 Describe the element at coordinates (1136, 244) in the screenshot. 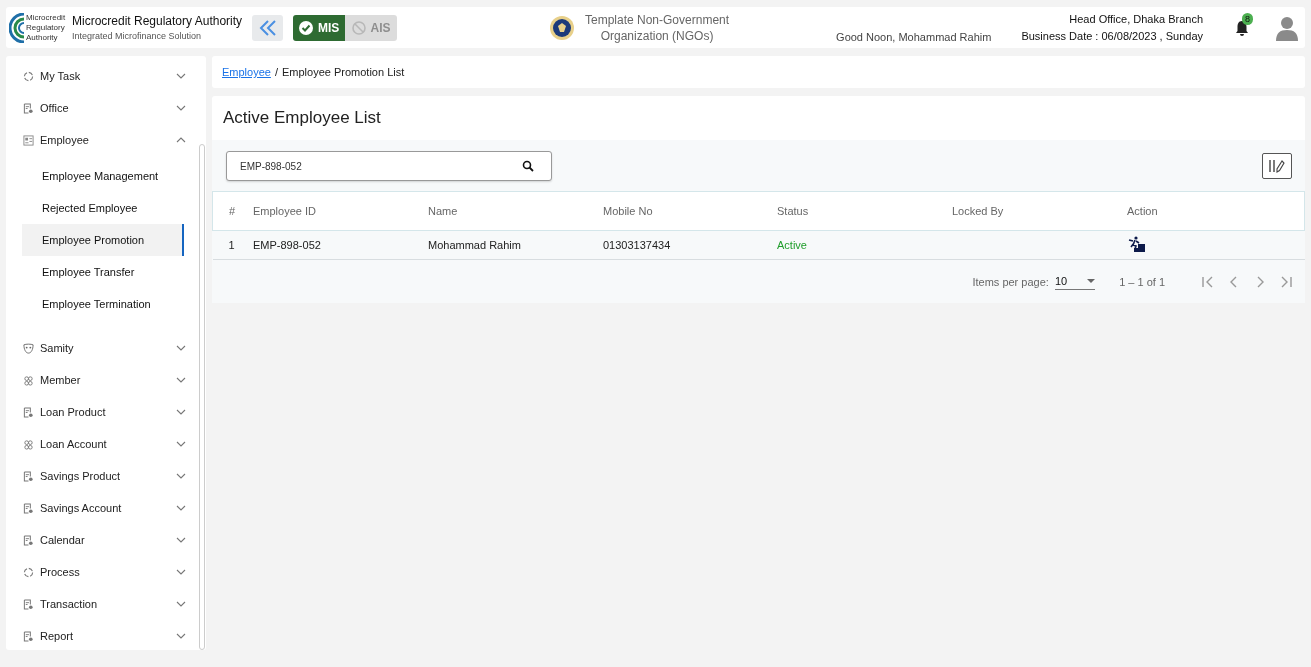

I see `climbing-stairs-icon` at that location.